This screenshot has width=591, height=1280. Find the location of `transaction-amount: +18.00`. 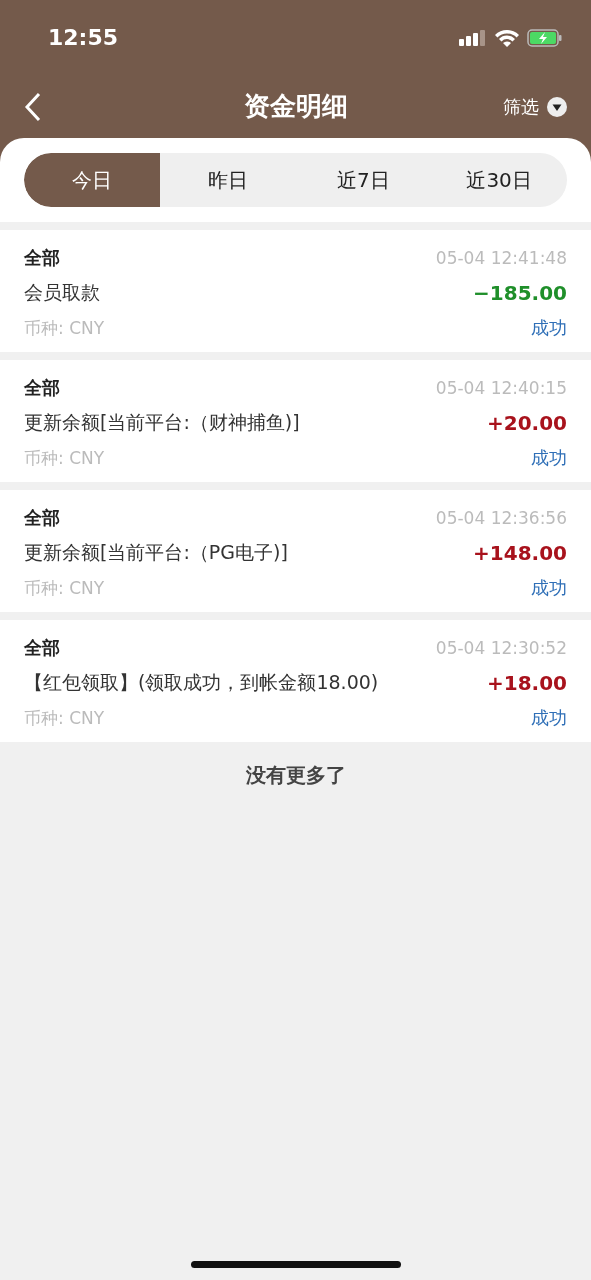

transaction-amount: +18.00 is located at coordinates (526, 683).